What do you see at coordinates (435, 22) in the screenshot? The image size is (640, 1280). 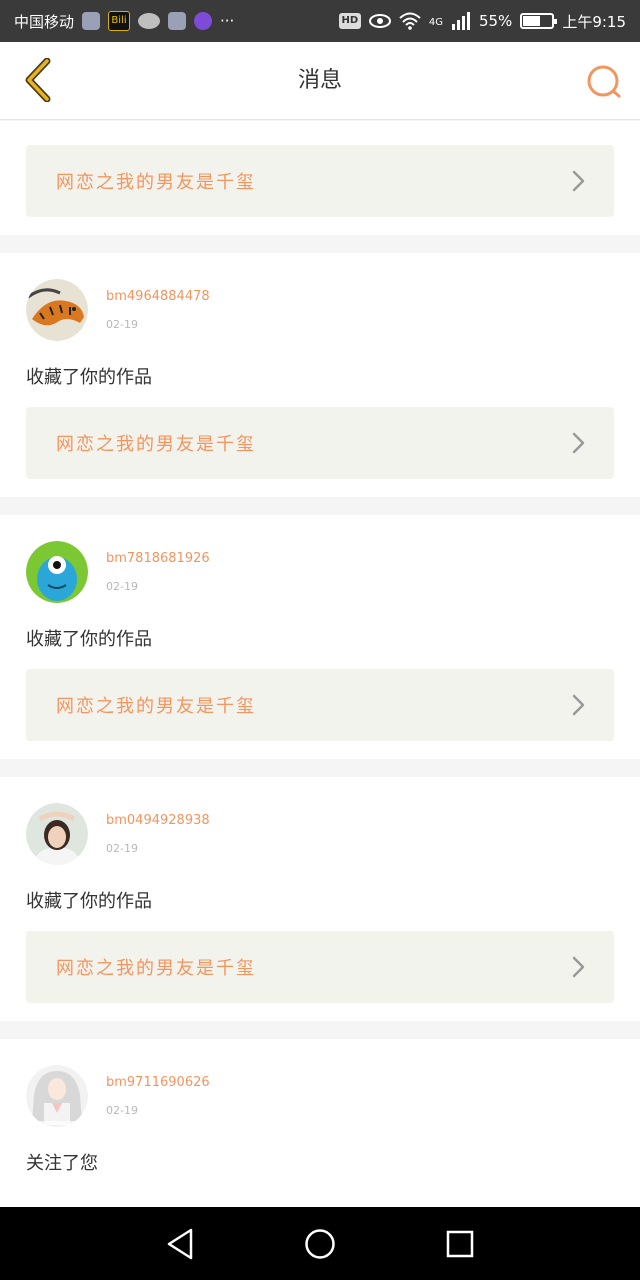 I see `network-type: 4G` at bounding box center [435, 22].